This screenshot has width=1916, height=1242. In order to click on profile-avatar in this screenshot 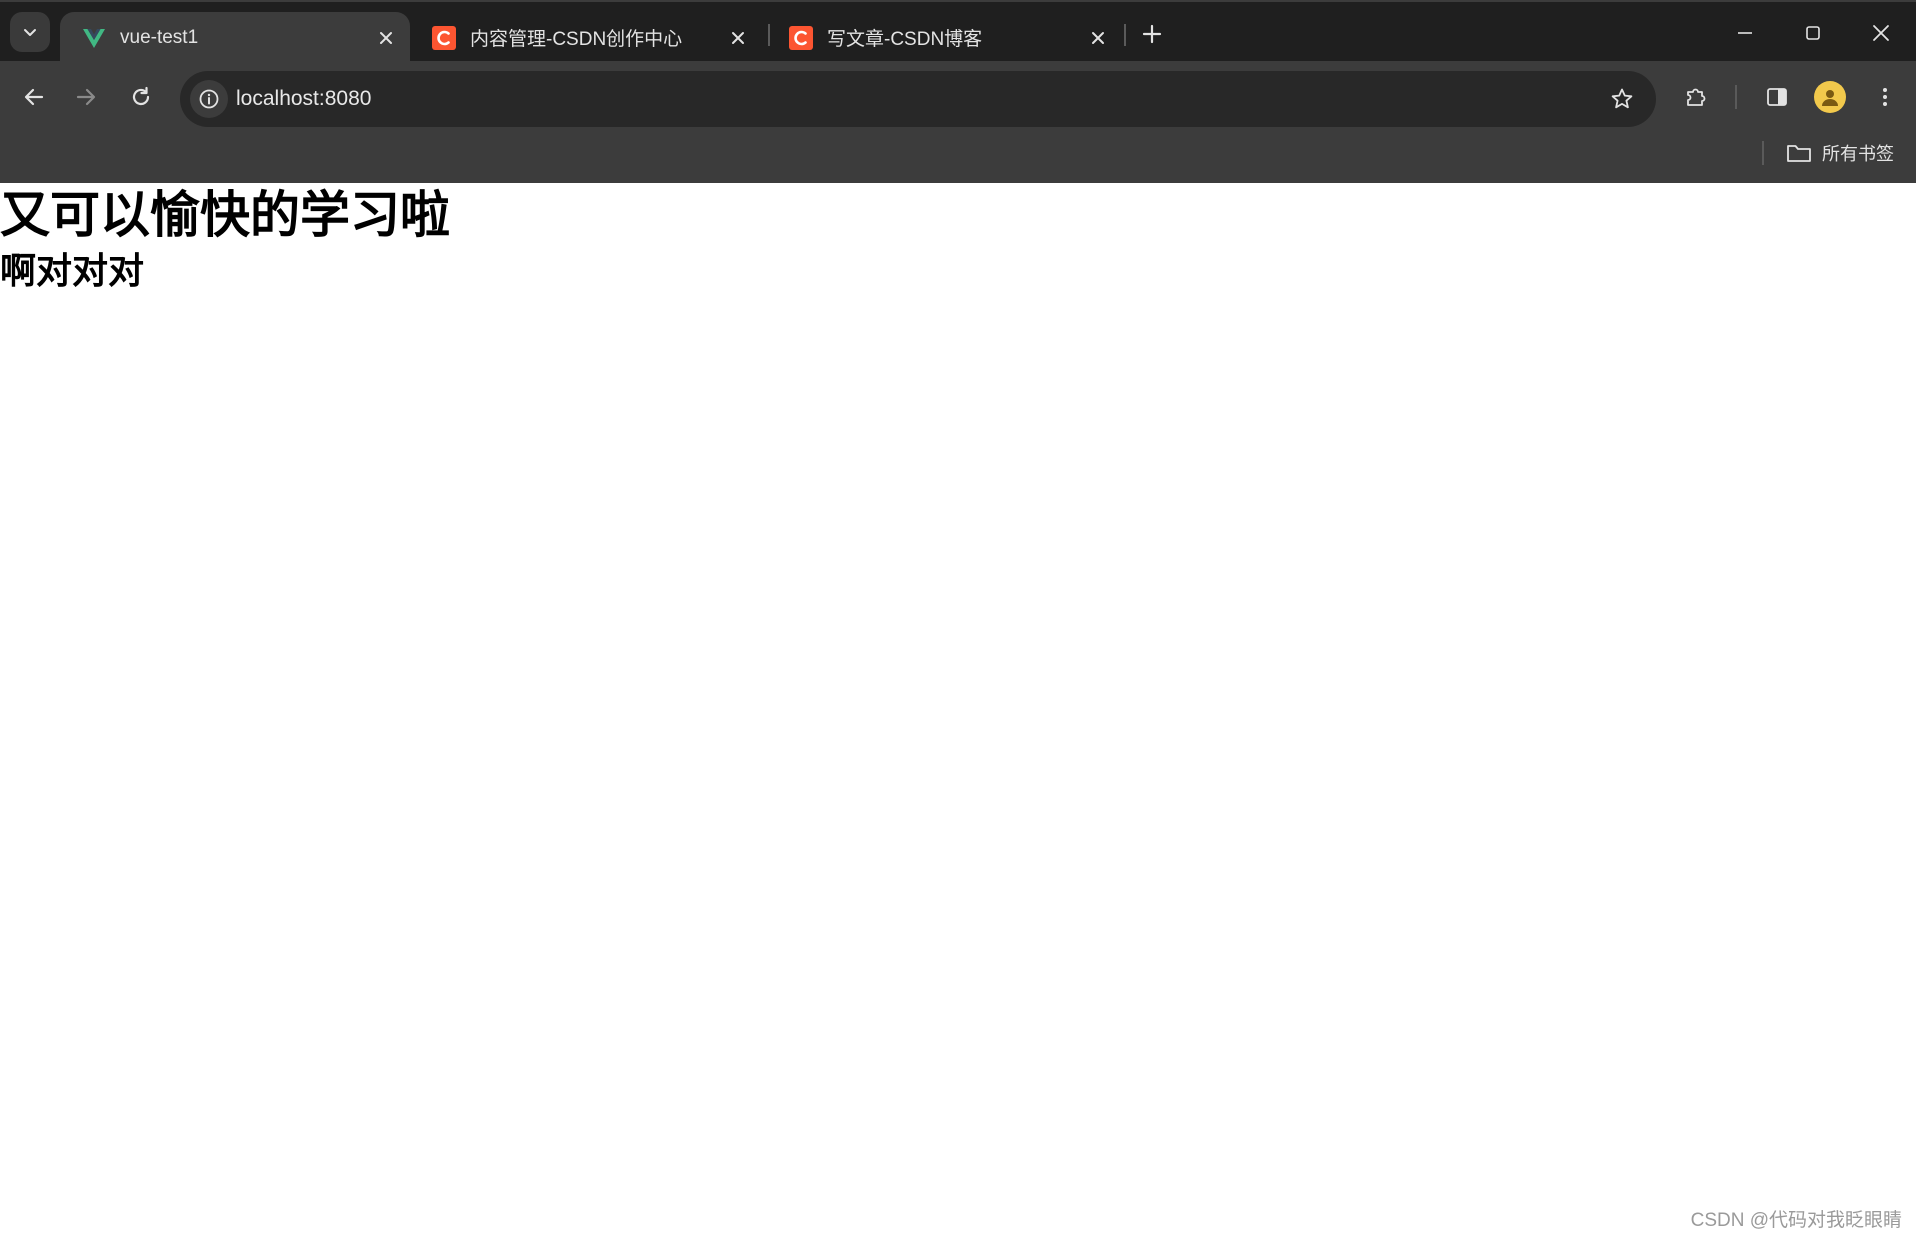, I will do `click(1830, 97)`.